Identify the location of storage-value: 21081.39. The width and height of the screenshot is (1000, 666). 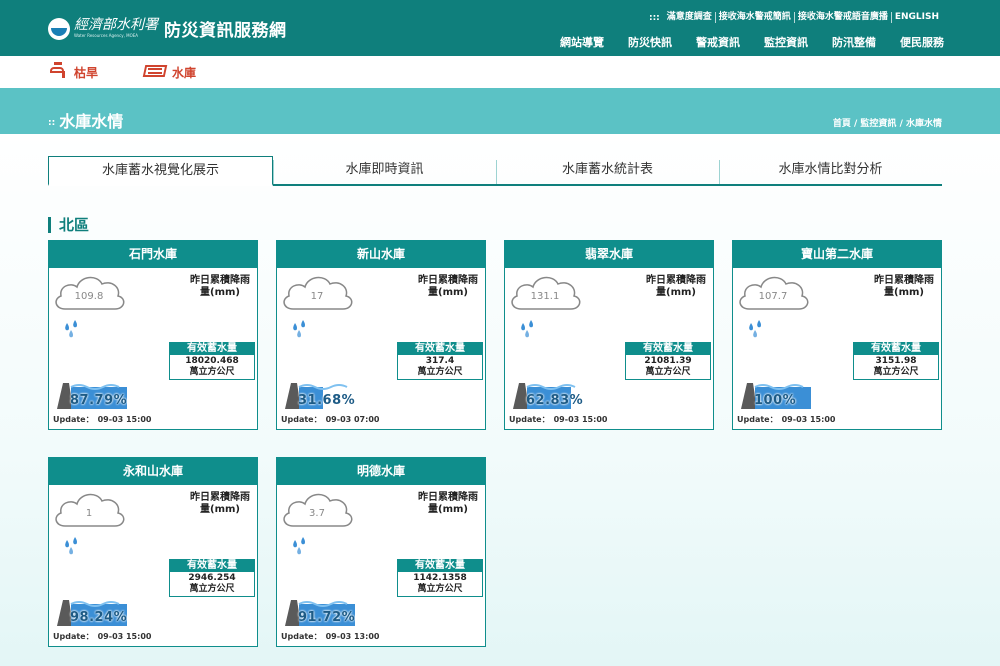
(668, 361).